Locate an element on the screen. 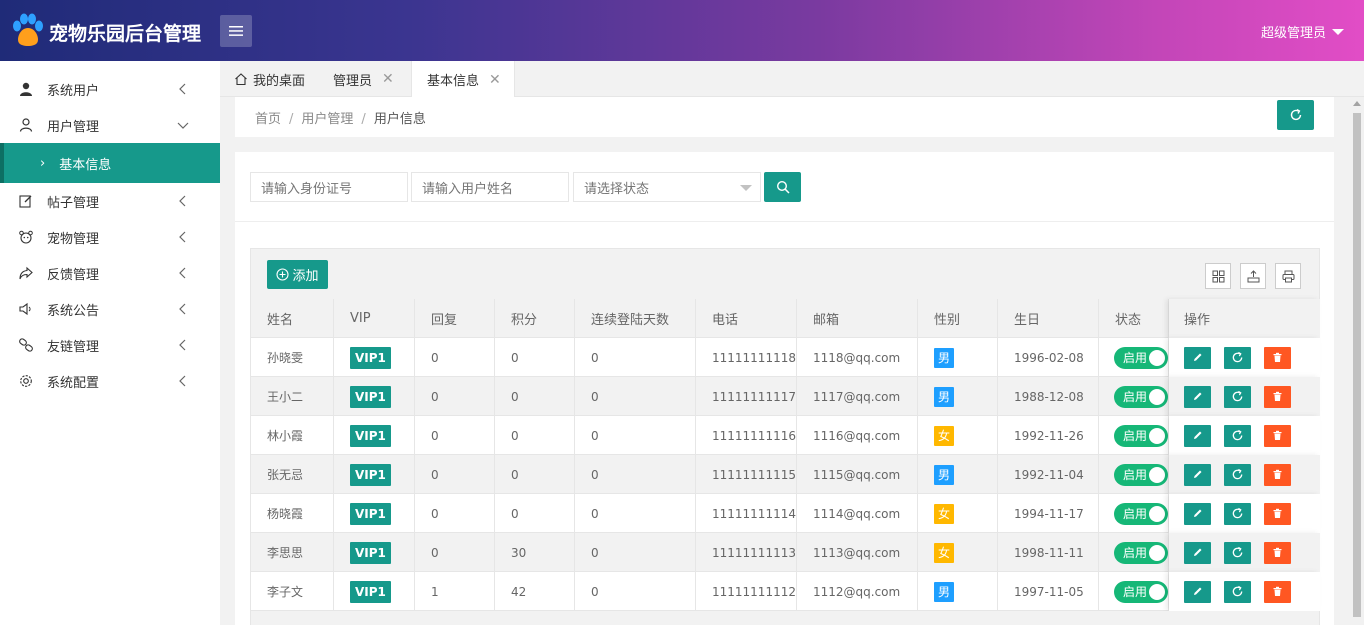 The width and height of the screenshot is (1364, 625). page-scrollbar is located at coordinates (1357, 361).